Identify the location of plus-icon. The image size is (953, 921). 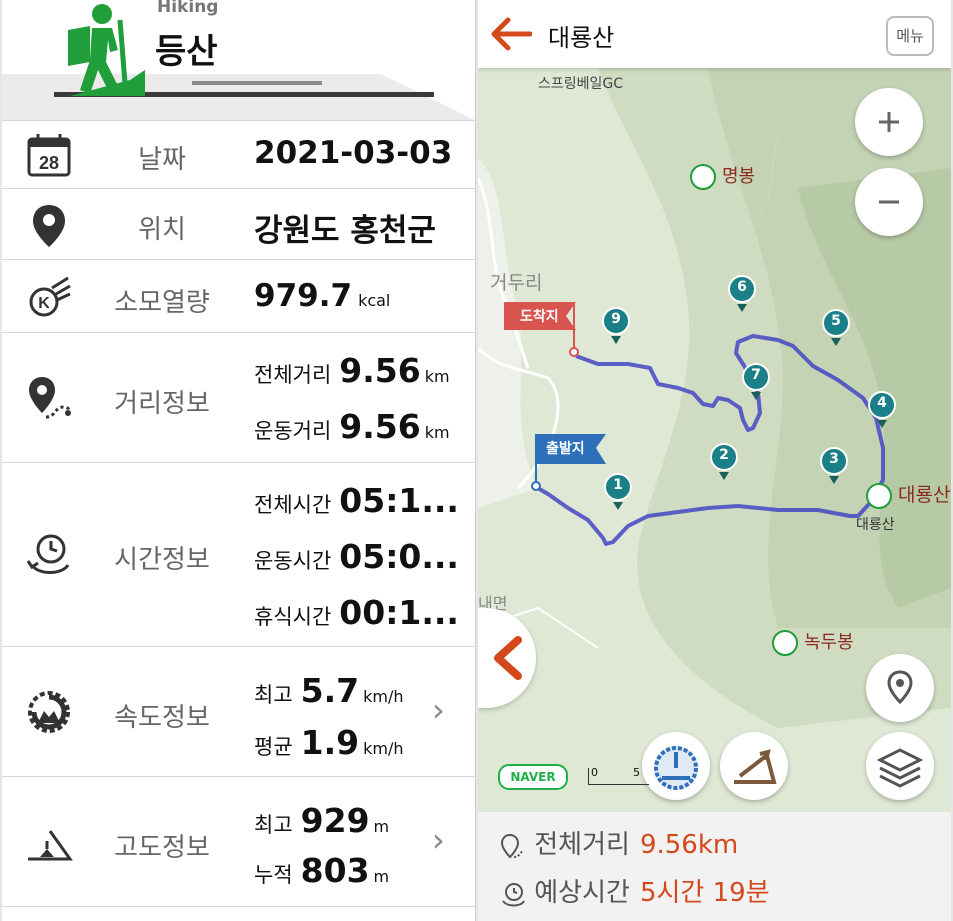
(889, 122).